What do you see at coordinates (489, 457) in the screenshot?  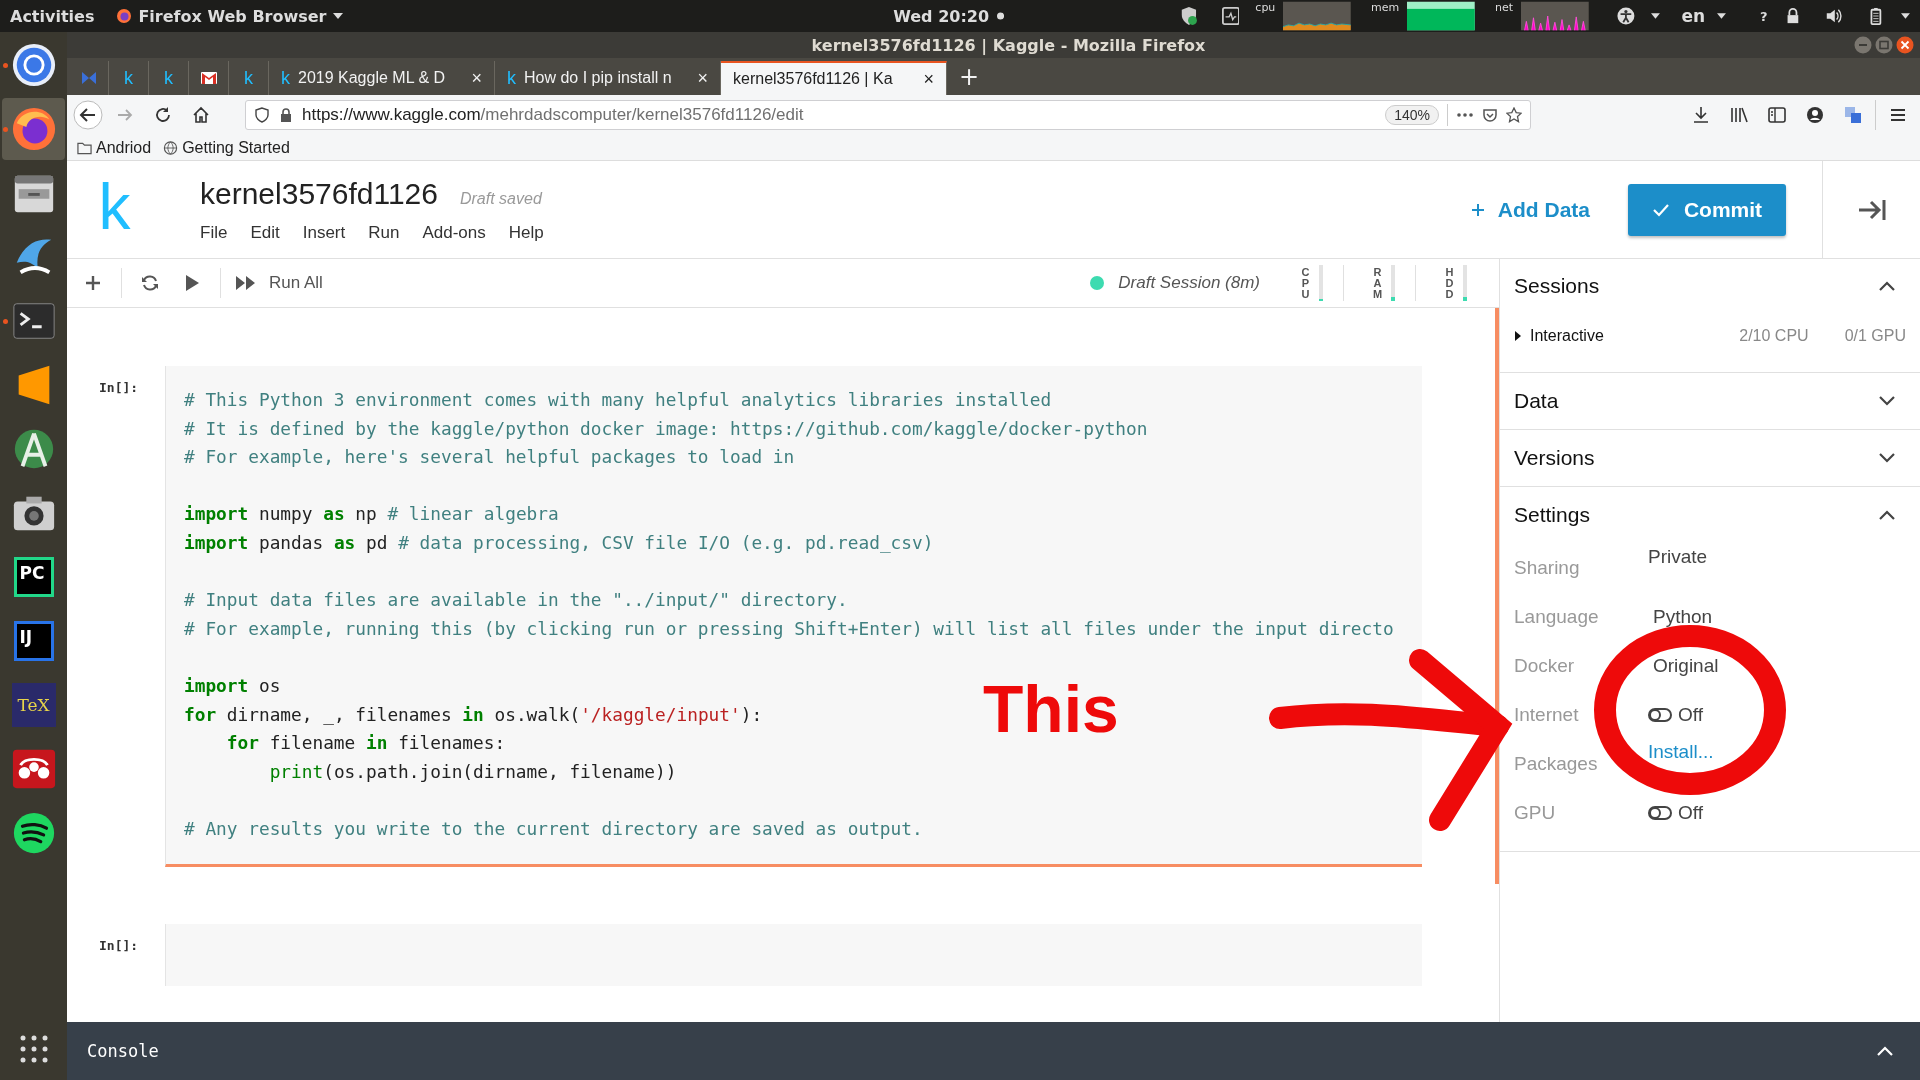 I see `code-line: # For example, here's several helpful packages to load in` at bounding box center [489, 457].